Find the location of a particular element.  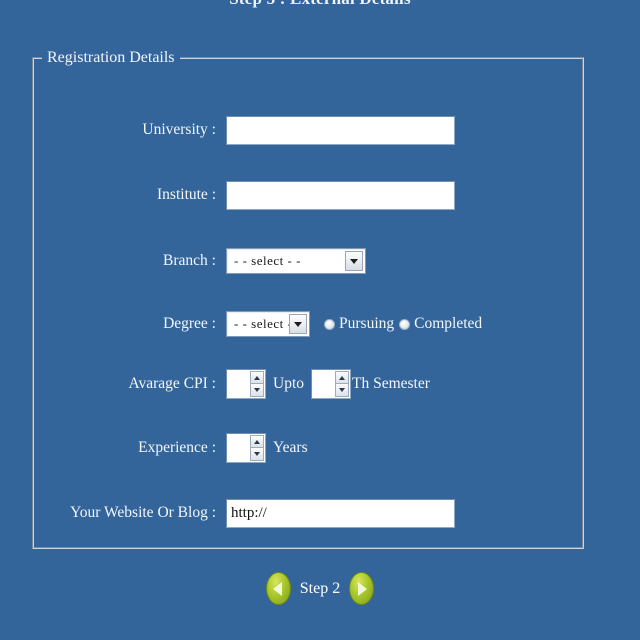

degree-select: - - select - - is located at coordinates (268, 324).